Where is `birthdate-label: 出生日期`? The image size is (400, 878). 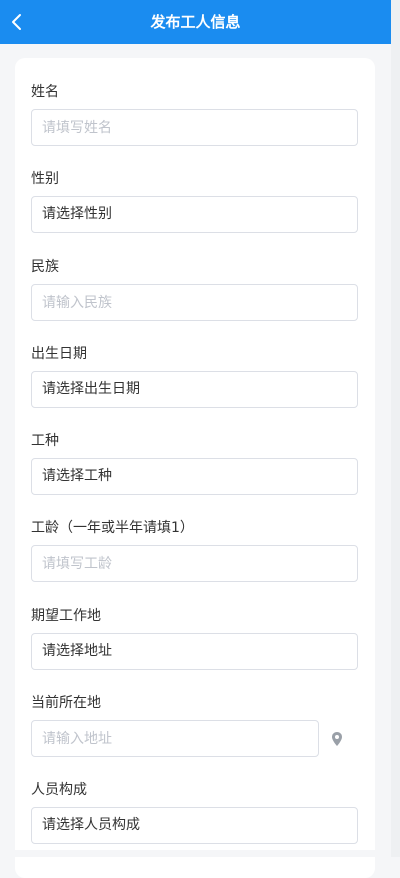
birthdate-label: 出生日期 is located at coordinates (59, 354).